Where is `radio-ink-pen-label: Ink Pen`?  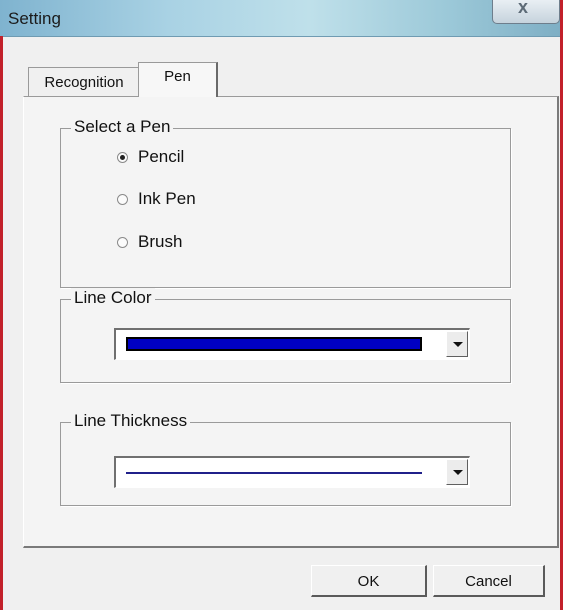
radio-ink-pen-label: Ink Pen is located at coordinates (167, 198).